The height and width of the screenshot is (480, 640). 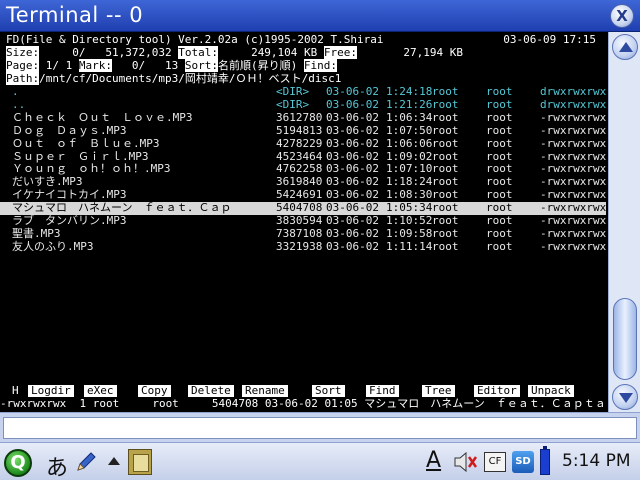 I want to click on scroll-up-icon, so click(x=625, y=47).